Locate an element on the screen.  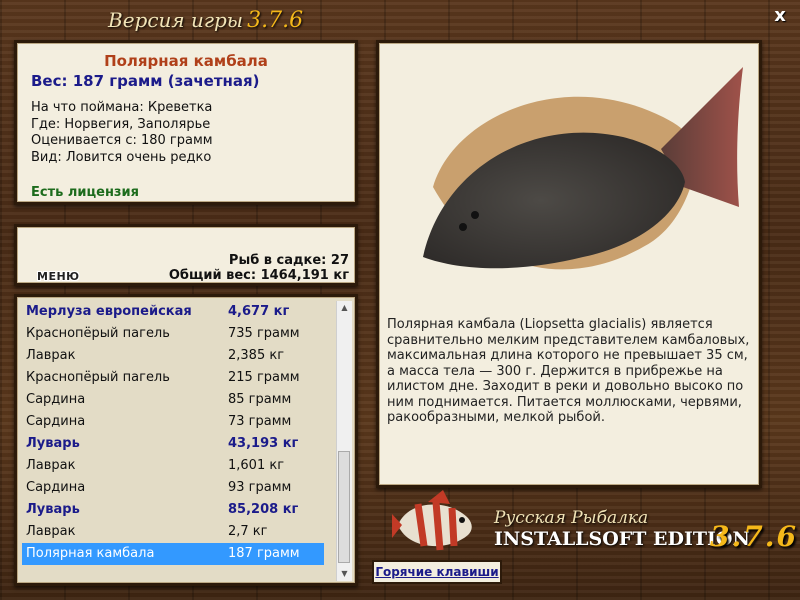
list-item: Луварь 43,193 кг is located at coordinates (173, 444).